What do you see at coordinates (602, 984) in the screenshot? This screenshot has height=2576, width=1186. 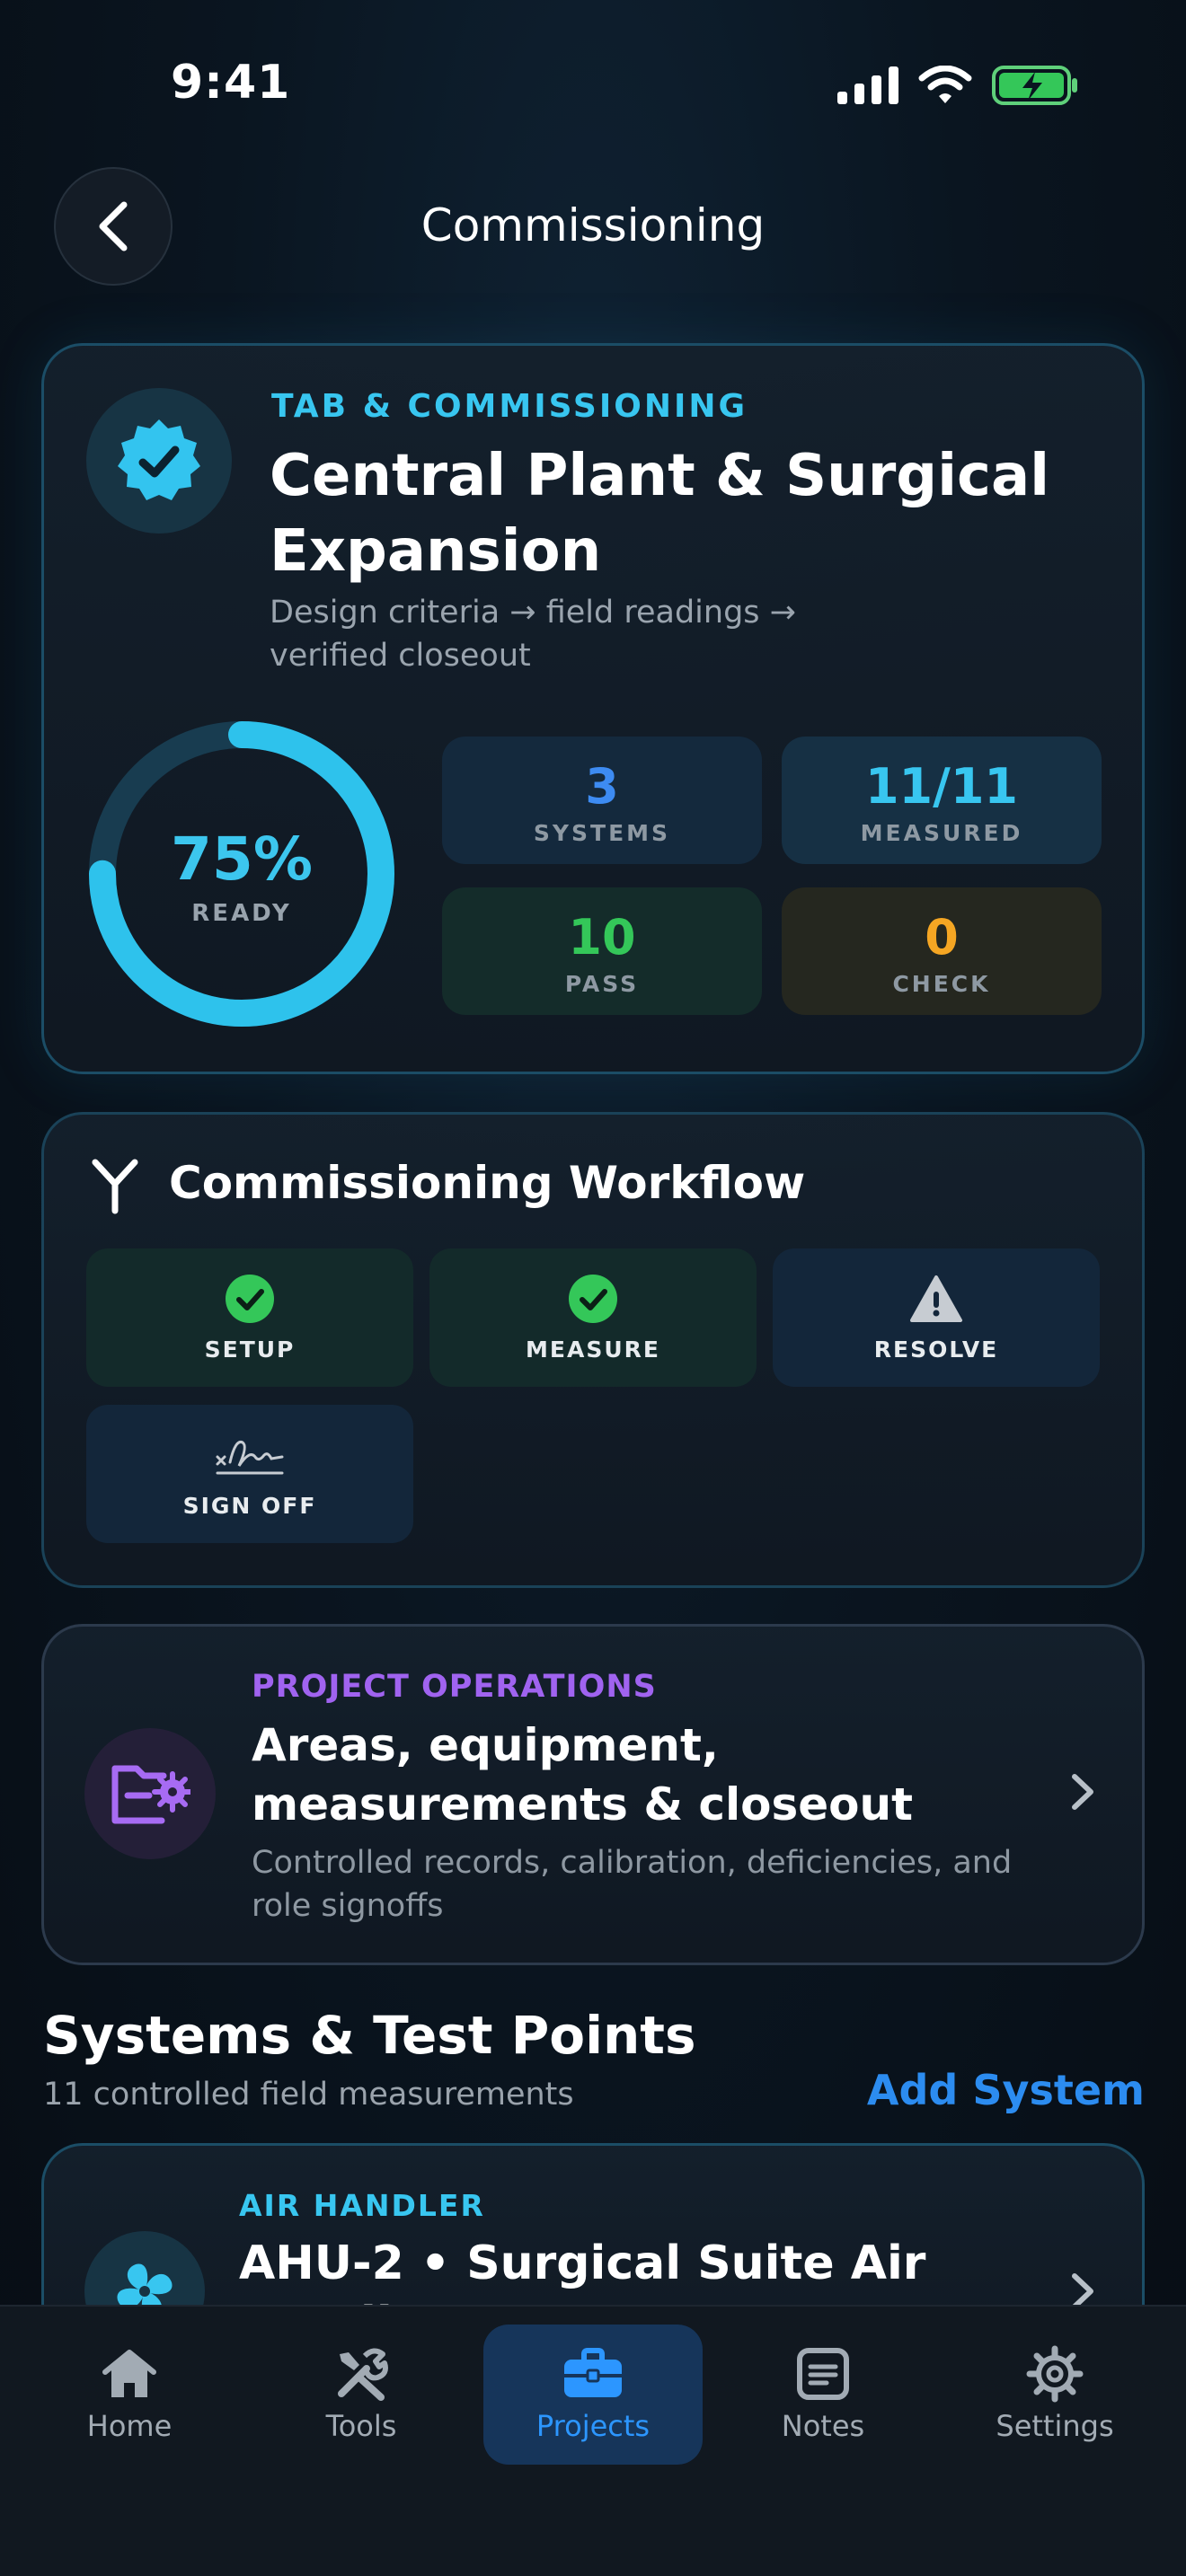 I see `stat-label: PASS` at bounding box center [602, 984].